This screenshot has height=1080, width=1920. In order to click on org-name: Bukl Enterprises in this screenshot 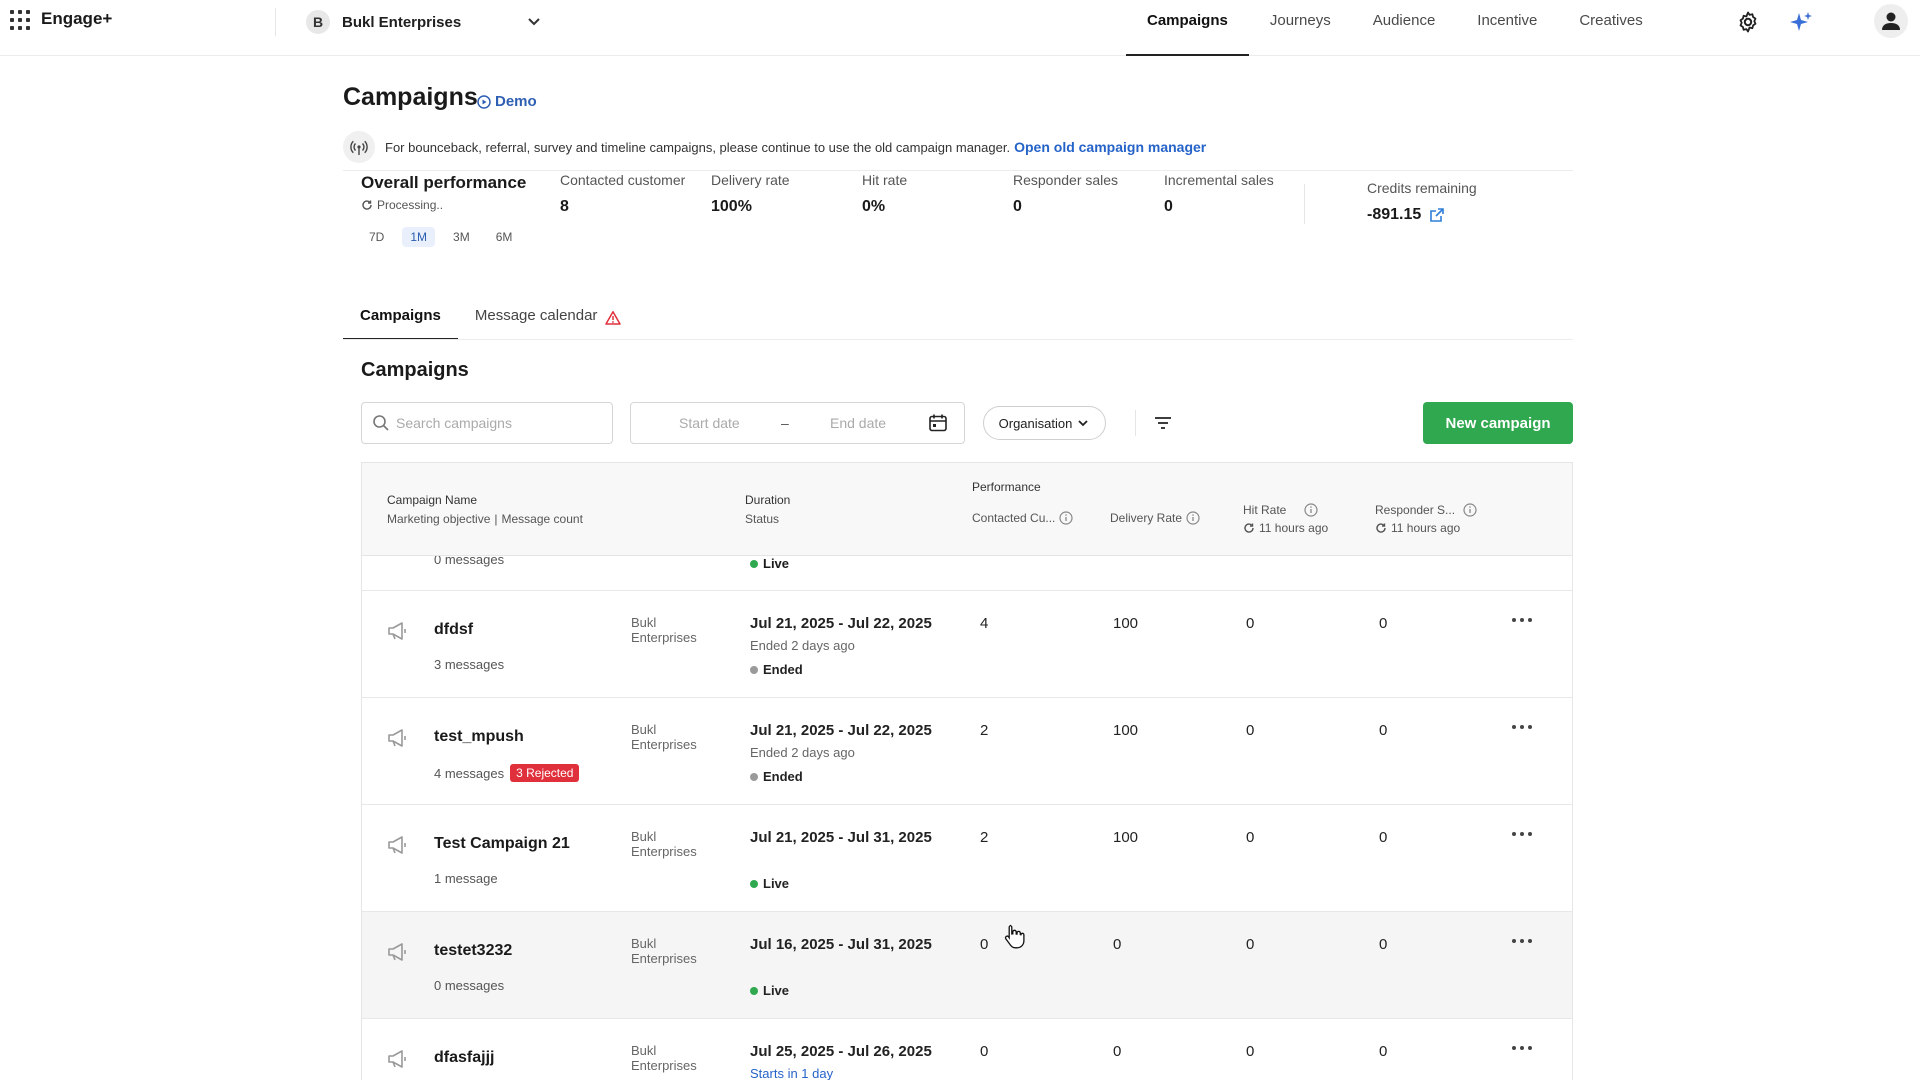, I will do `click(402, 22)`.